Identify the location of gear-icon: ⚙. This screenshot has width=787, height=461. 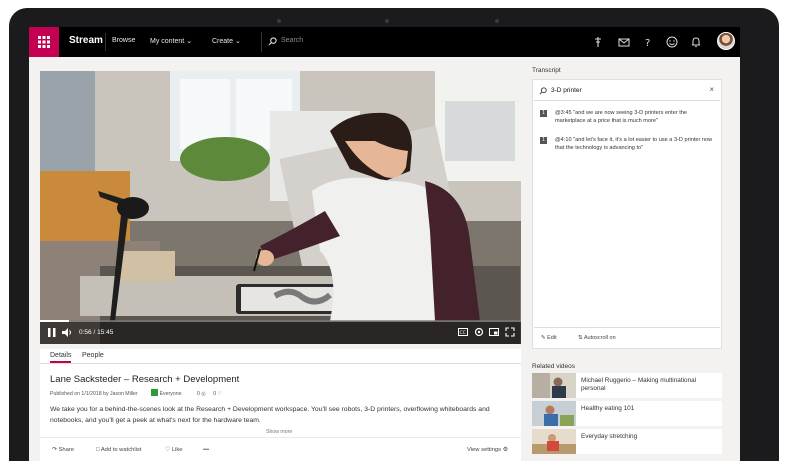
(505, 450).